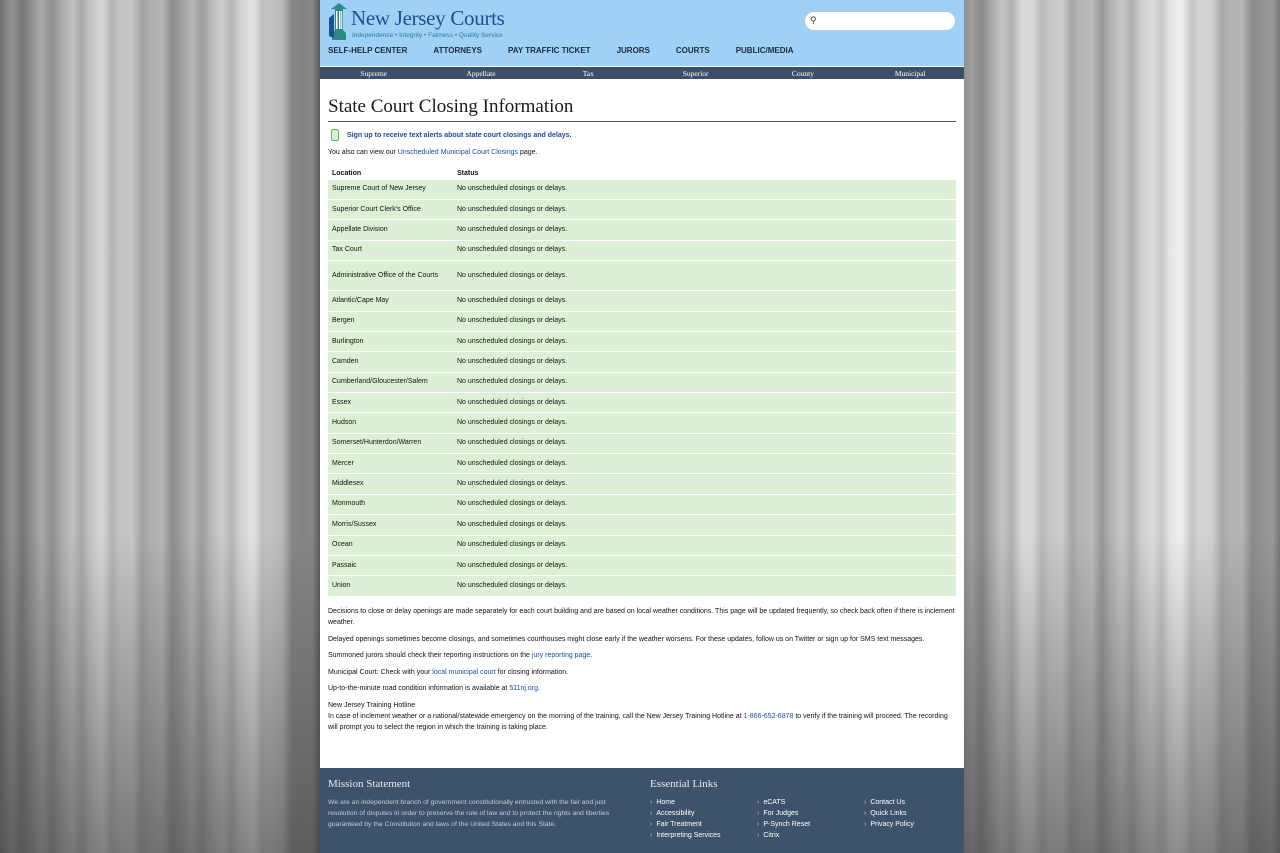  Describe the element at coordinates (390, 423) in the screenshot. I see `location-cell: Hudson` at that location.